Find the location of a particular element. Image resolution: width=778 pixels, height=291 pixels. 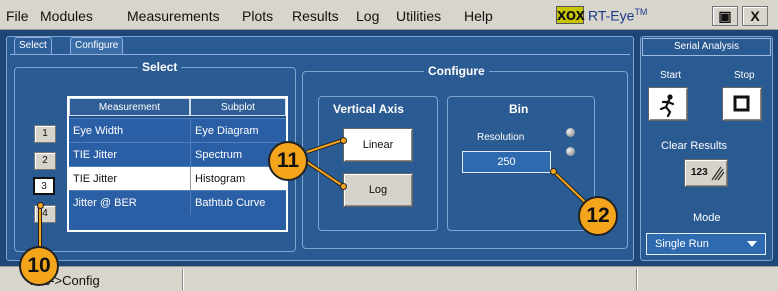

linear-button: Linear is located at coordinates (378, 145).